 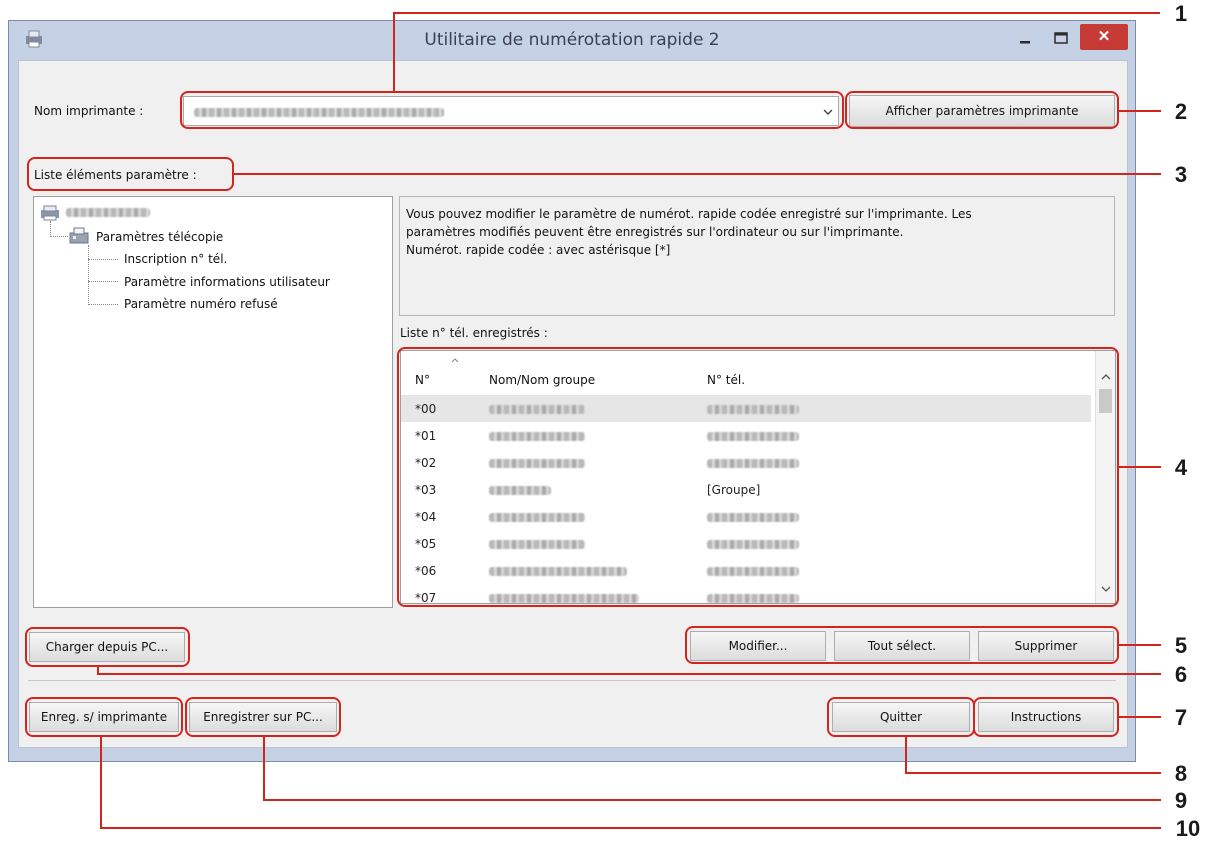 I want to click on callout-number-8: 8, so click(x=1181, y=773).